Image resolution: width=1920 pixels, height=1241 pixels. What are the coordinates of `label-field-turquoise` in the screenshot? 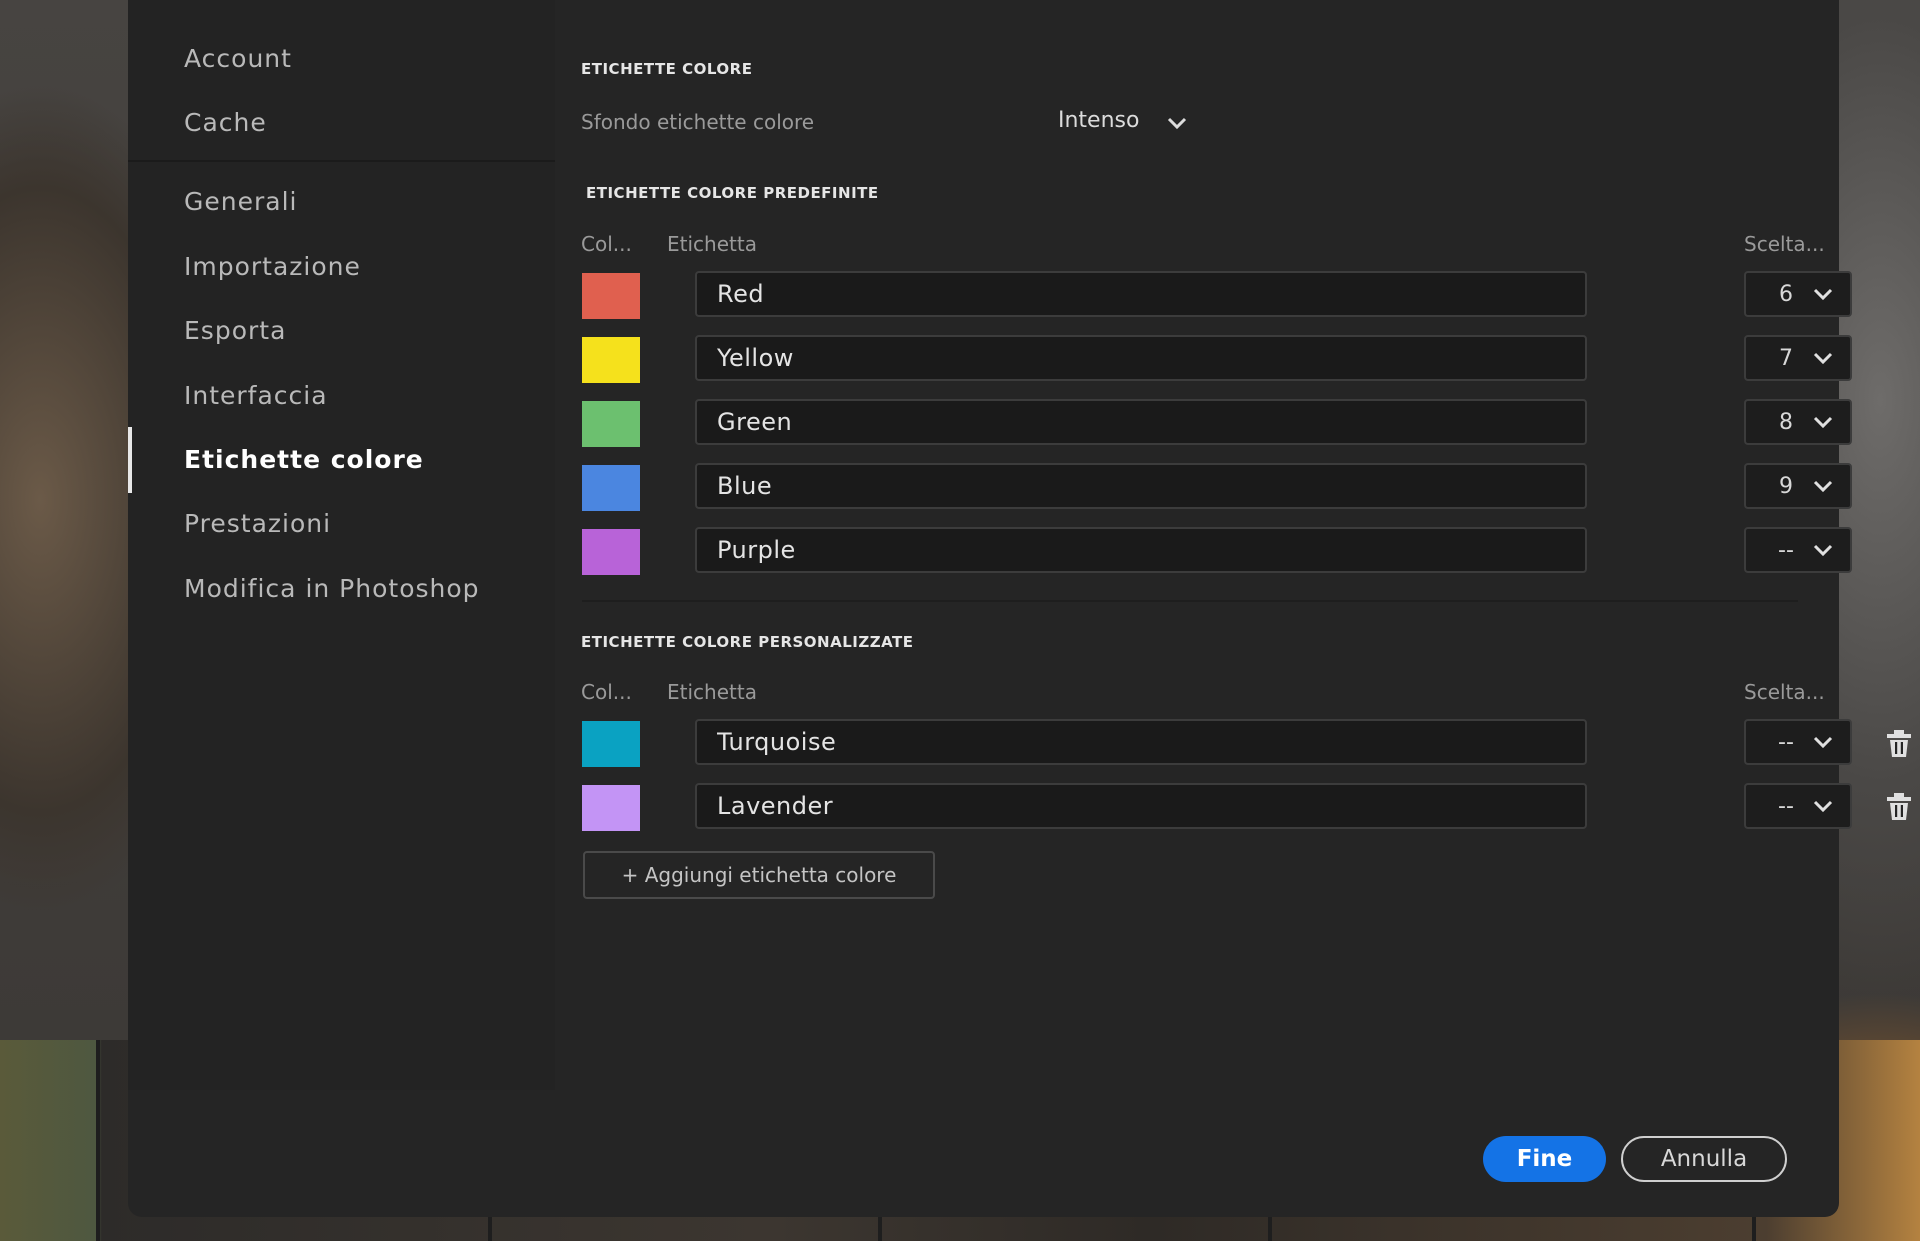 It's located at (1141, 742).